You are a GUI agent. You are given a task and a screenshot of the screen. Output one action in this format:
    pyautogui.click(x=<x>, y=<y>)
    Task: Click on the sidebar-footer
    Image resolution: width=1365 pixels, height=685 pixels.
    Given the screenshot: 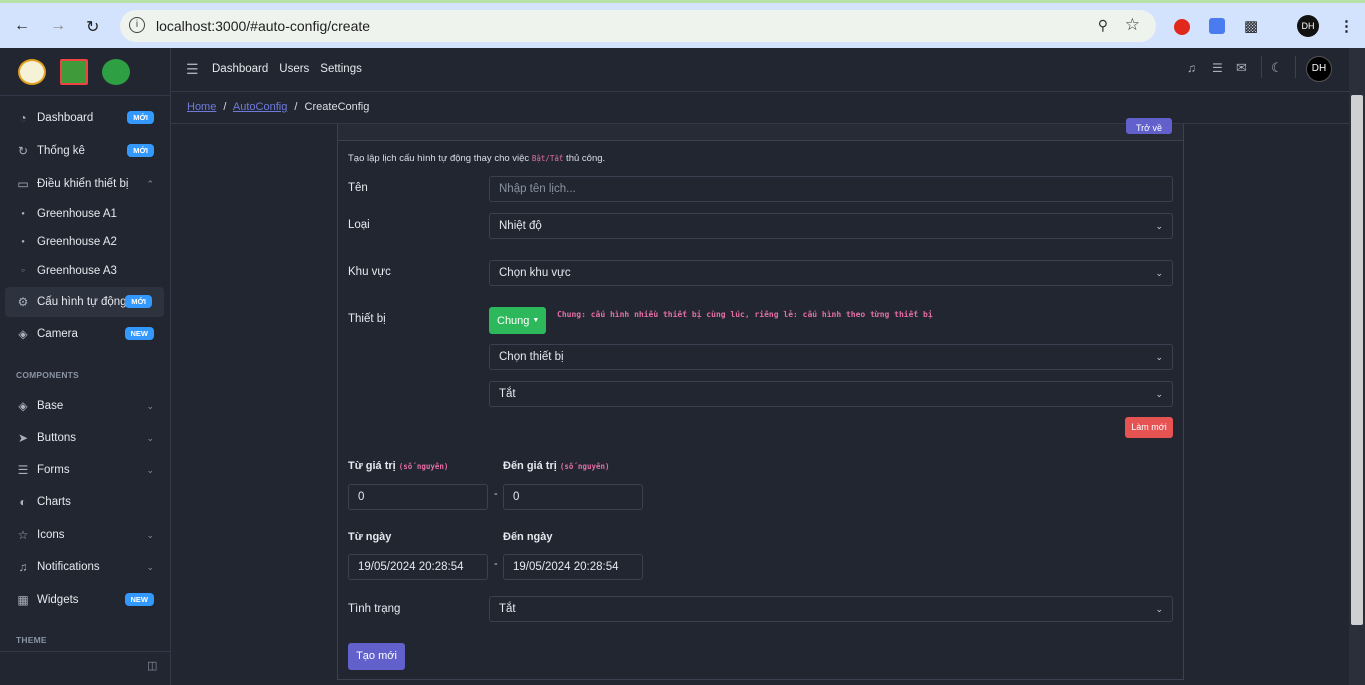 What is the action you would take?
    pyautogui.click(x=85, y=651)
    